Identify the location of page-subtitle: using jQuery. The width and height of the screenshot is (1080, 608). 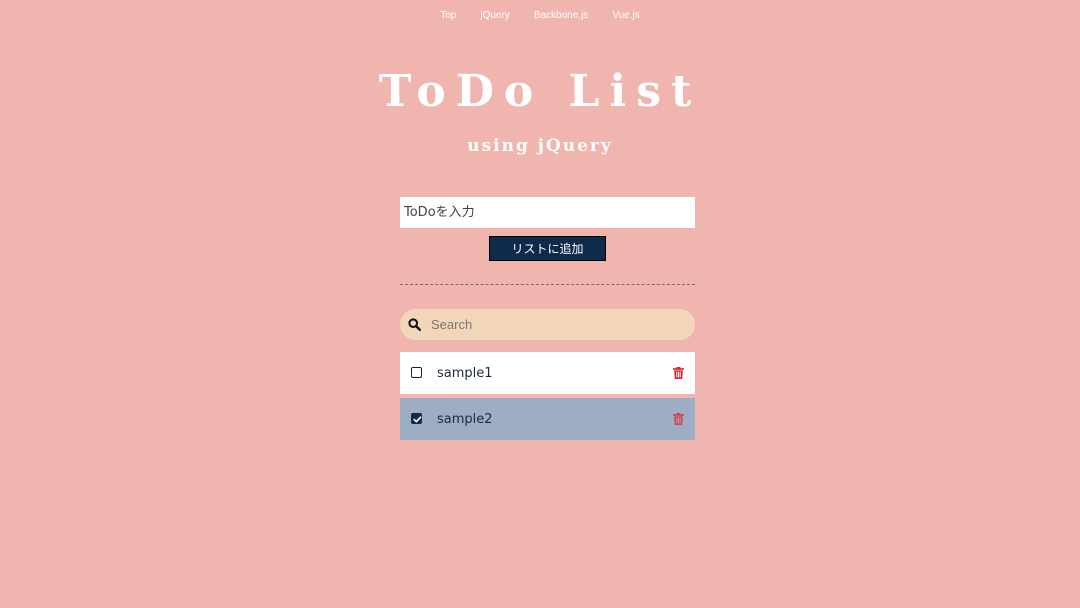
(540, 146).